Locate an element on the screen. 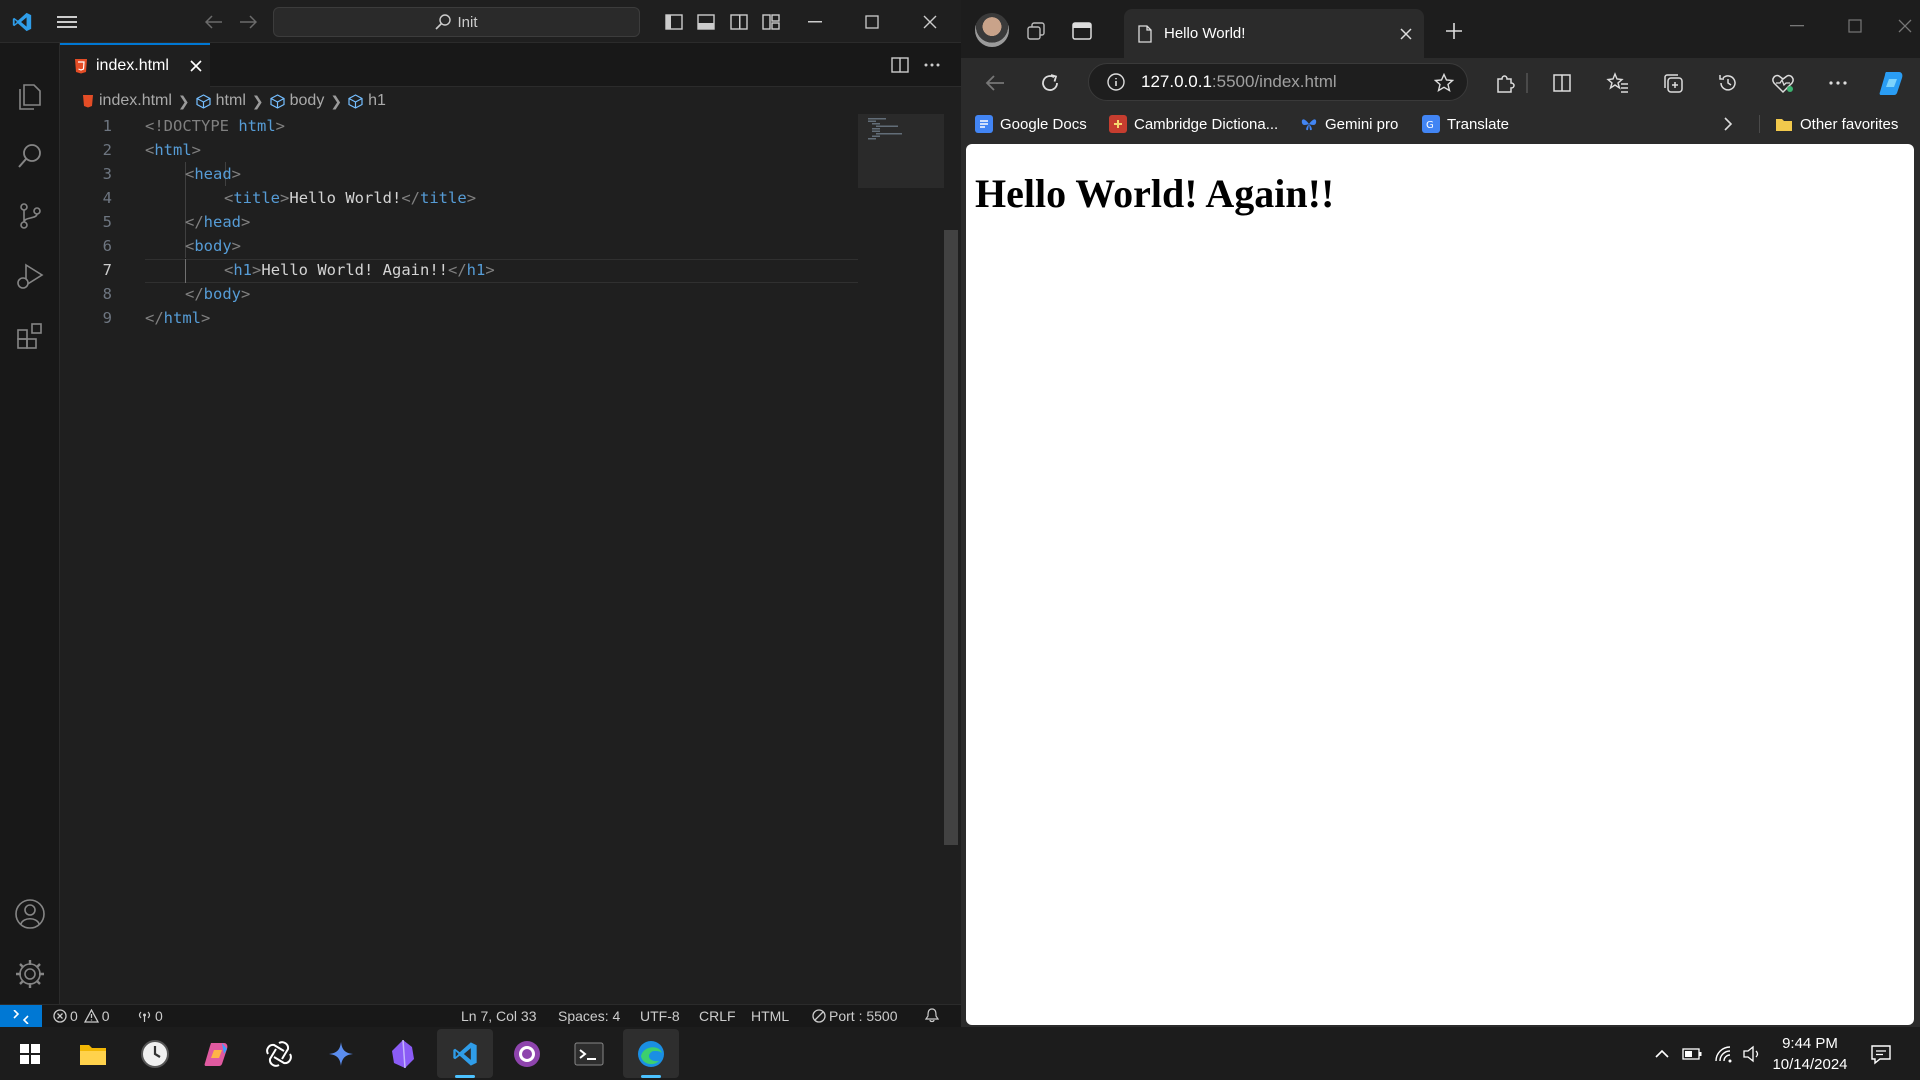 This screenshot has height=1080, width=1920. bookmark-google-docs: Google Docs is located at coordinates (1031, 124).